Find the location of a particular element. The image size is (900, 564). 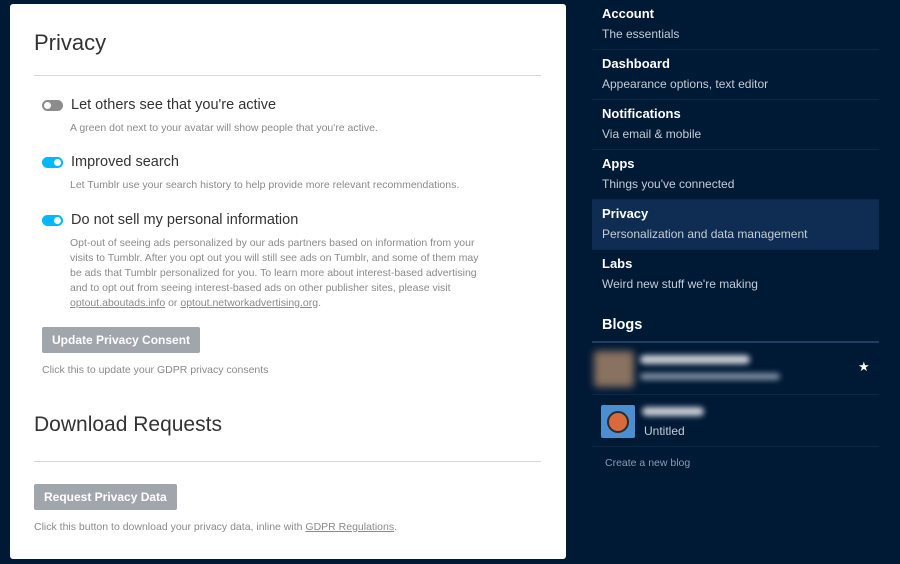

download-requests-title: Download Requests is located at coordinates (128, 424).